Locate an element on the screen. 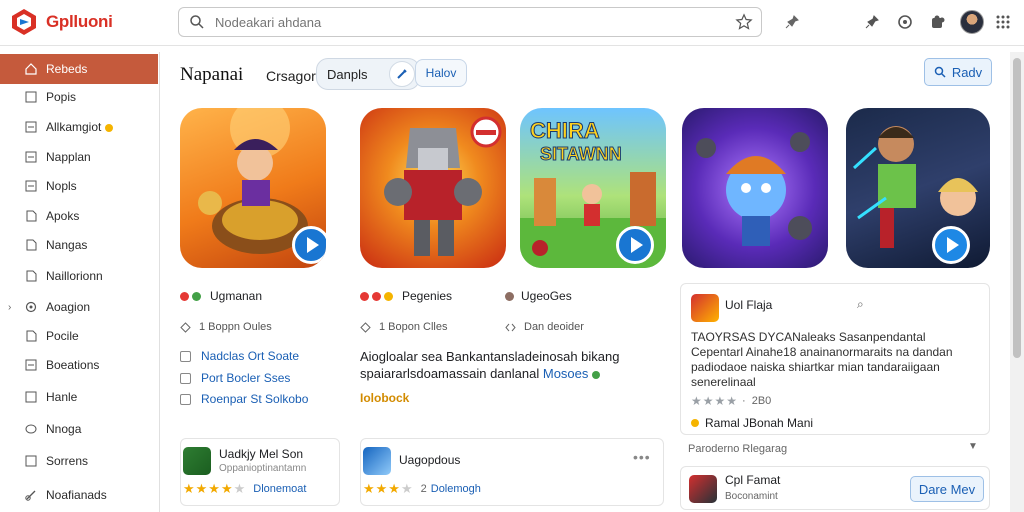 The image size is (1024, 512). art-title-1: CHIRA is located at coordinates (565, 130).